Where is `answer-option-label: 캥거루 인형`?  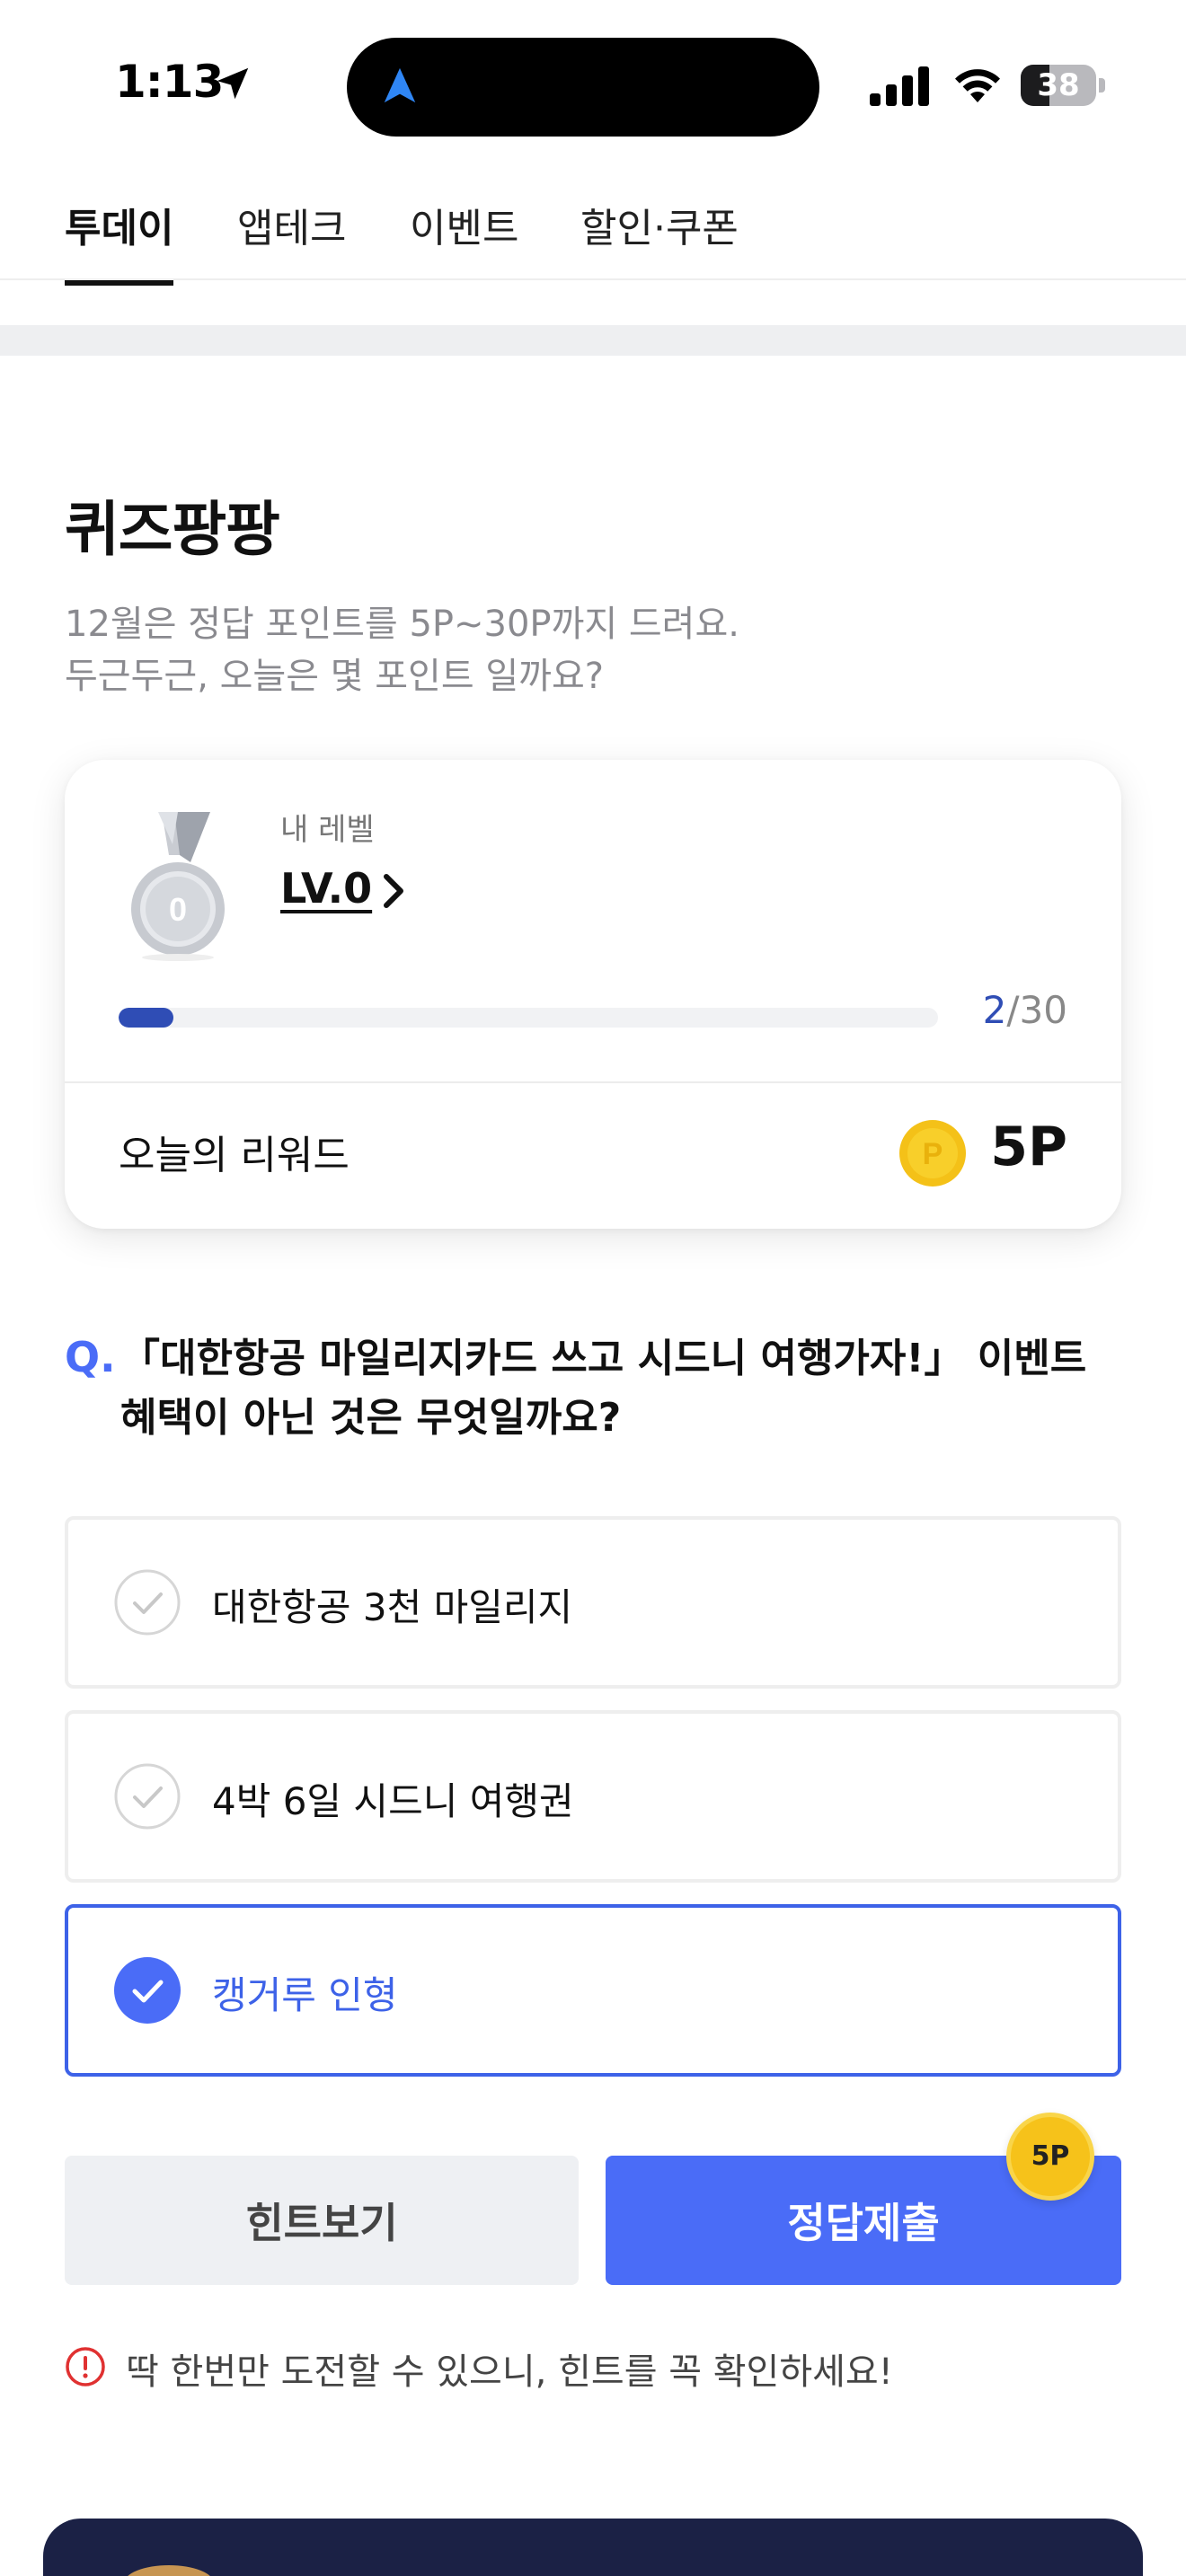
answer-option-label: 캥거루 인형 is located at coordinates (305, 1995).